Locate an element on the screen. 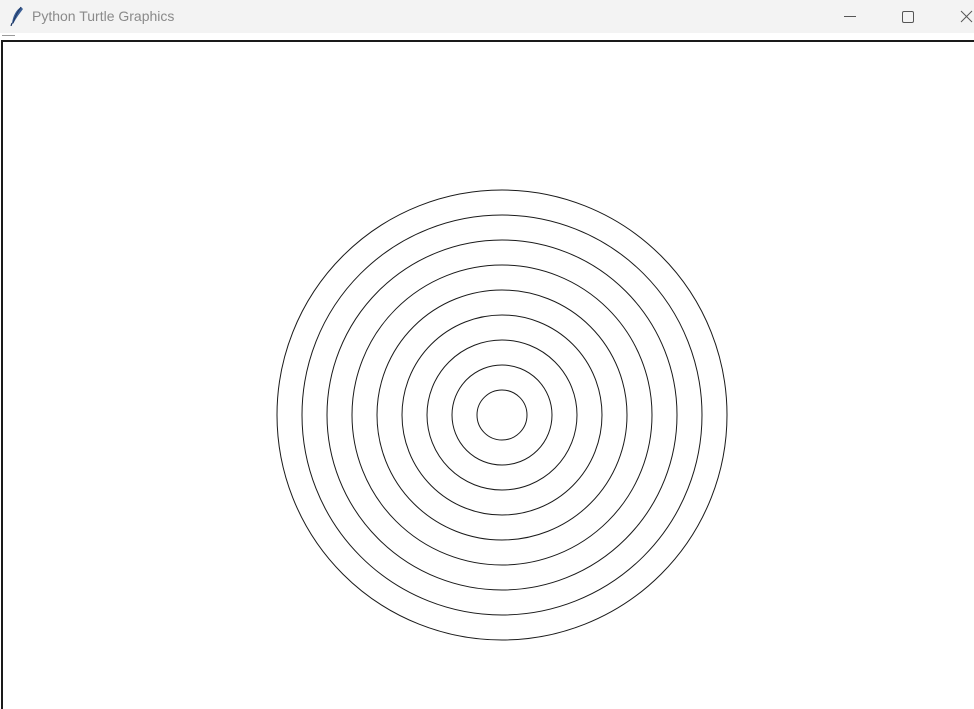 This screenshot has height=709, width=974. minimize-button is located at coordinates (850, 16).